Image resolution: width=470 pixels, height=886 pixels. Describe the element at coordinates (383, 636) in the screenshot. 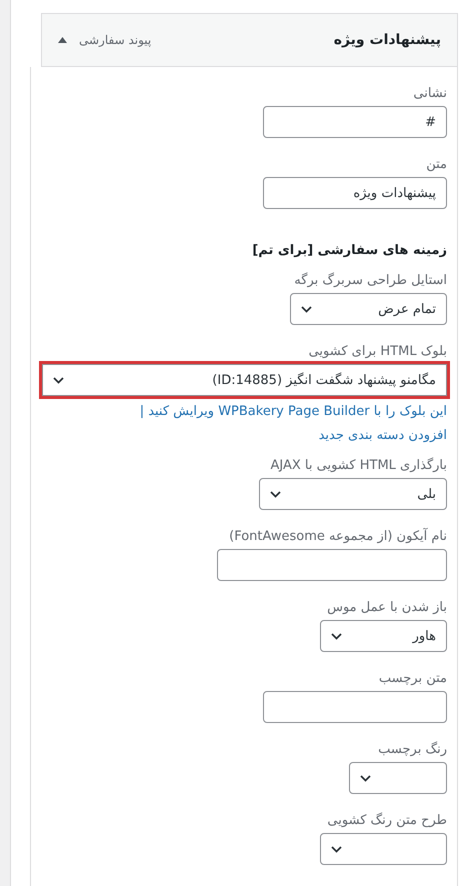

I see `select-dropdown: هاور` at that location.